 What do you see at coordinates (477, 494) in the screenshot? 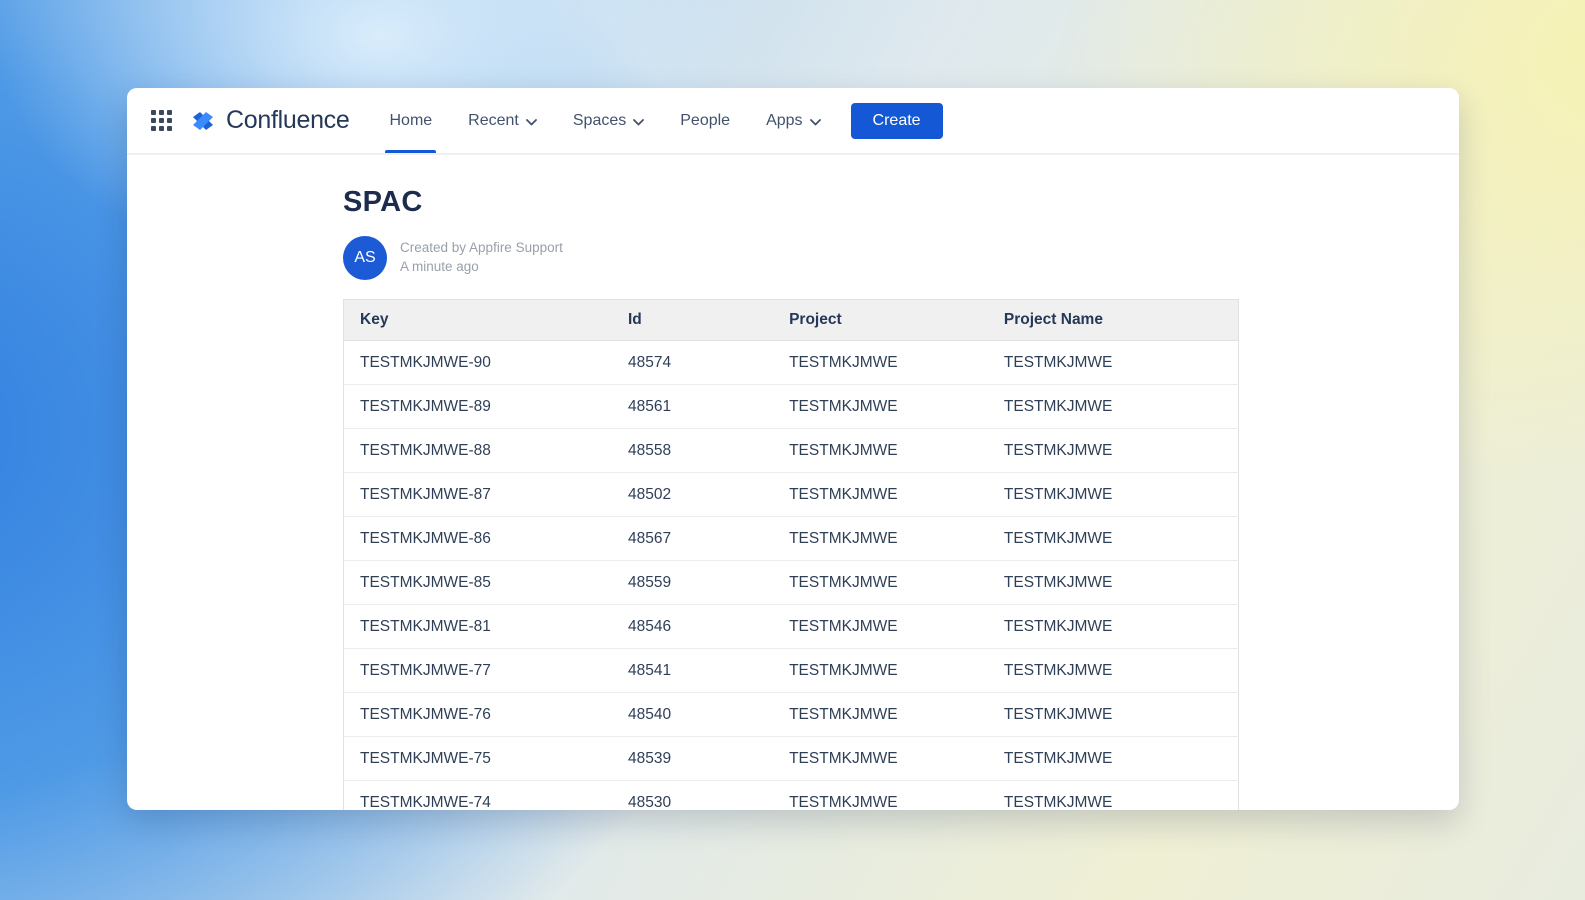
I see `table-cell: TESTMKJMWE-87` at bounding box center [477, 494].